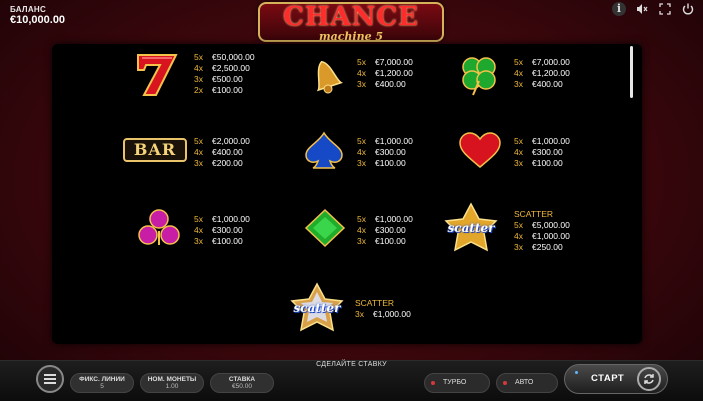  Describe the element at coordinates (433, 383) in the screenshot. I see `turbo-indicator-icon` at that location.